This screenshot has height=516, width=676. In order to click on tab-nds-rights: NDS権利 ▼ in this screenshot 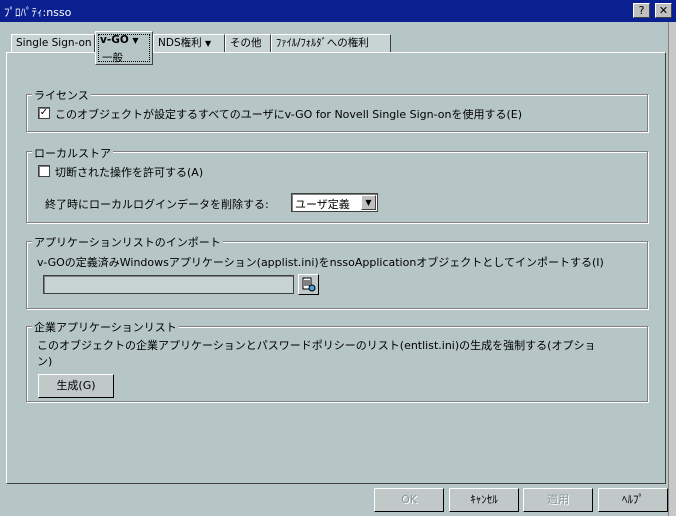, I will do `click(189, 43)`.